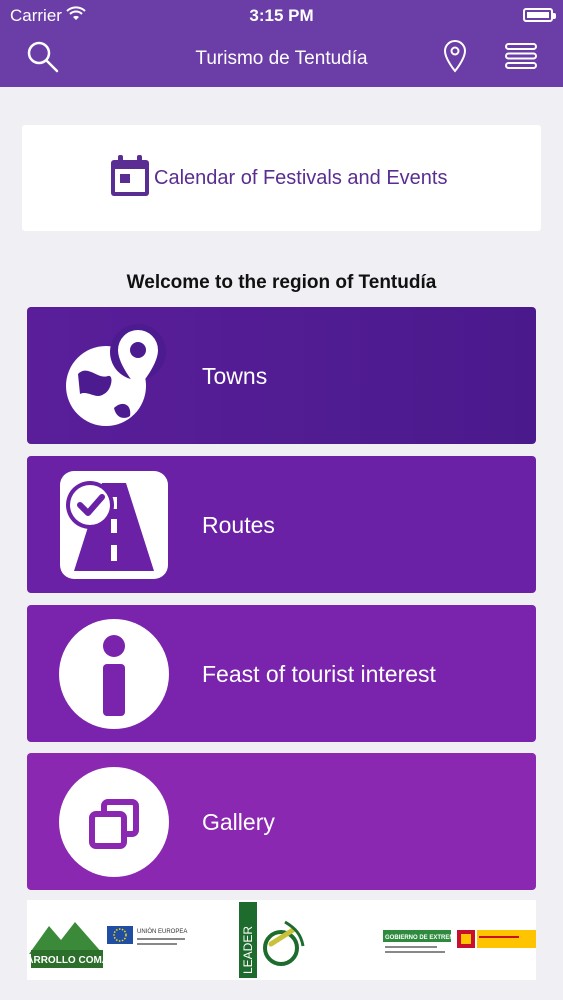 The image size is (563, 1000). Describe the element at coordinates (248, 950) in the screenshot. I see `leader-logo-text: LEADER` at that location.